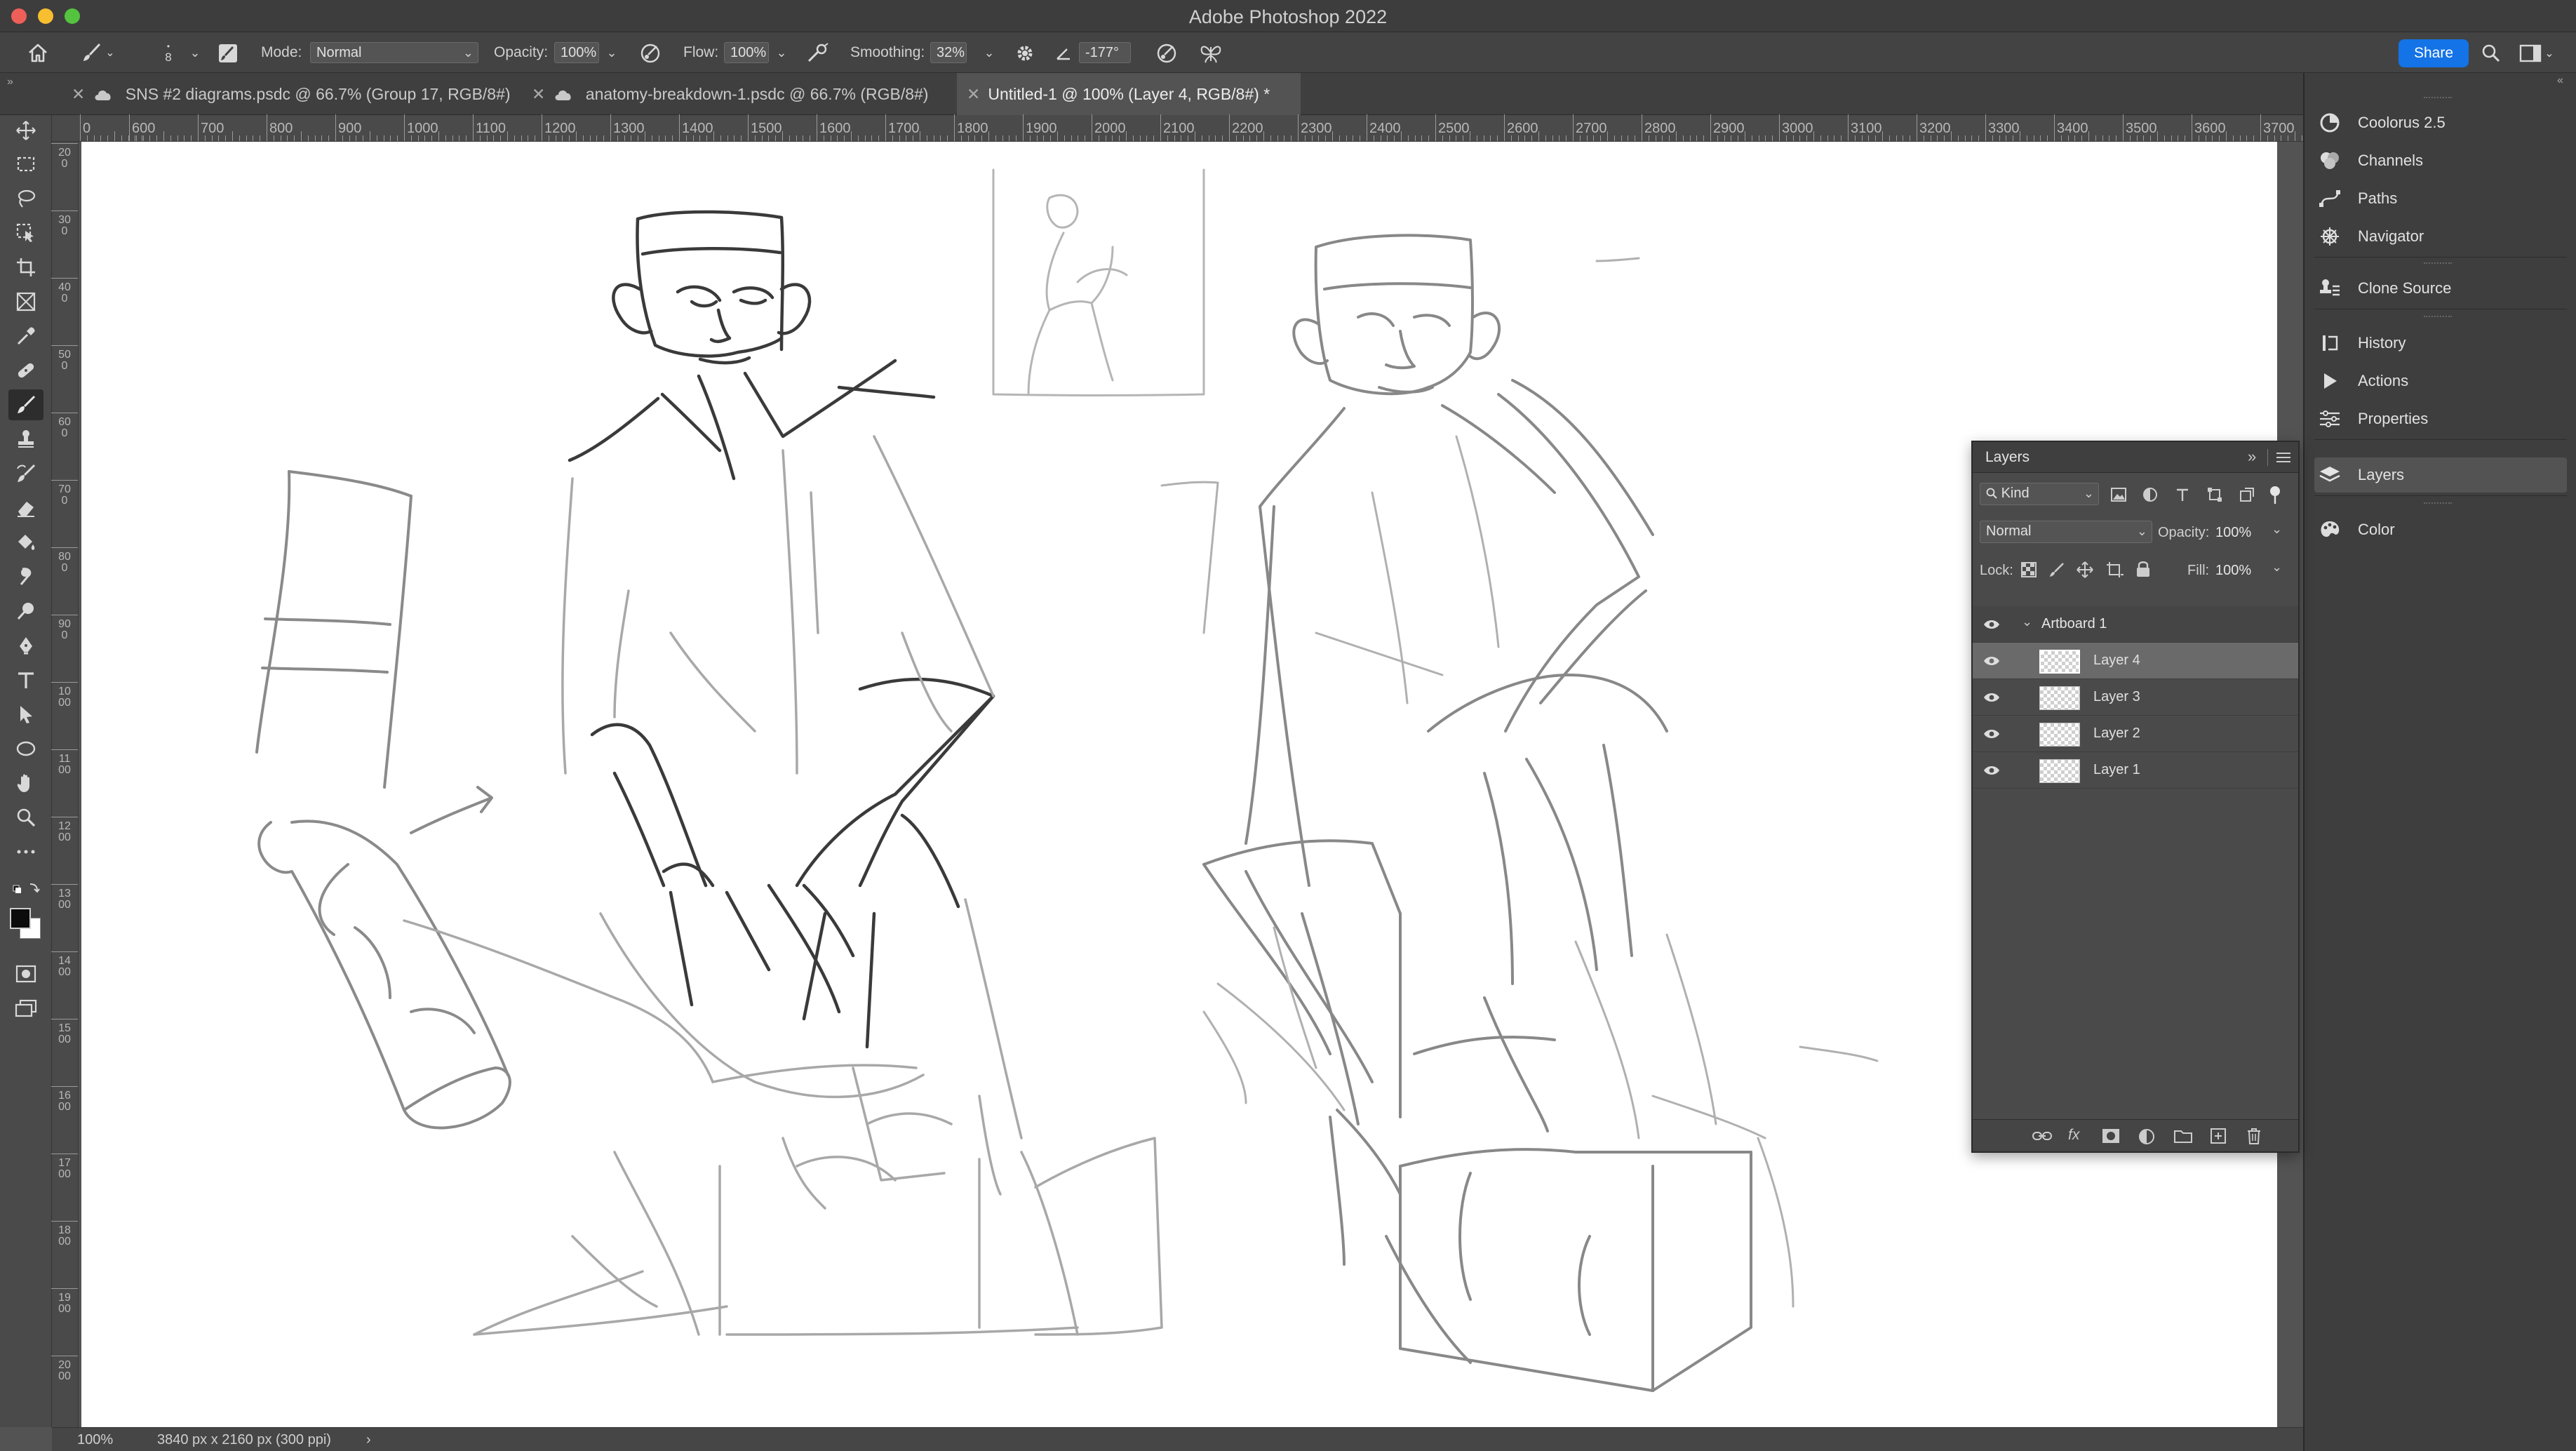 Image resolution: width=2576 pixels, height=1451 pixels. I want to click on link-layers-icon, so click(2042, 1136).